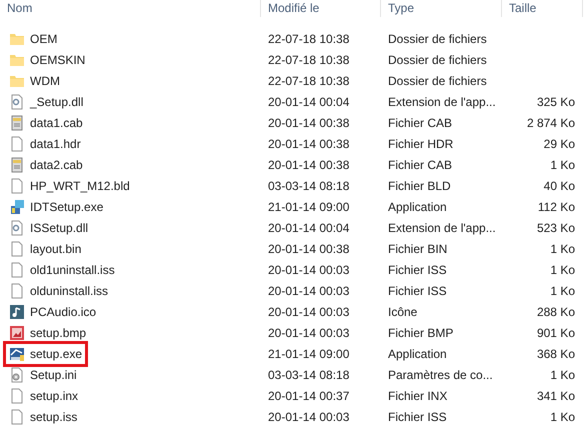 The width and height of the screenshot is (588, 430). Describe the element at coordinates (130, 8) in the screenshot. I see `column-header: Nom` at that location.